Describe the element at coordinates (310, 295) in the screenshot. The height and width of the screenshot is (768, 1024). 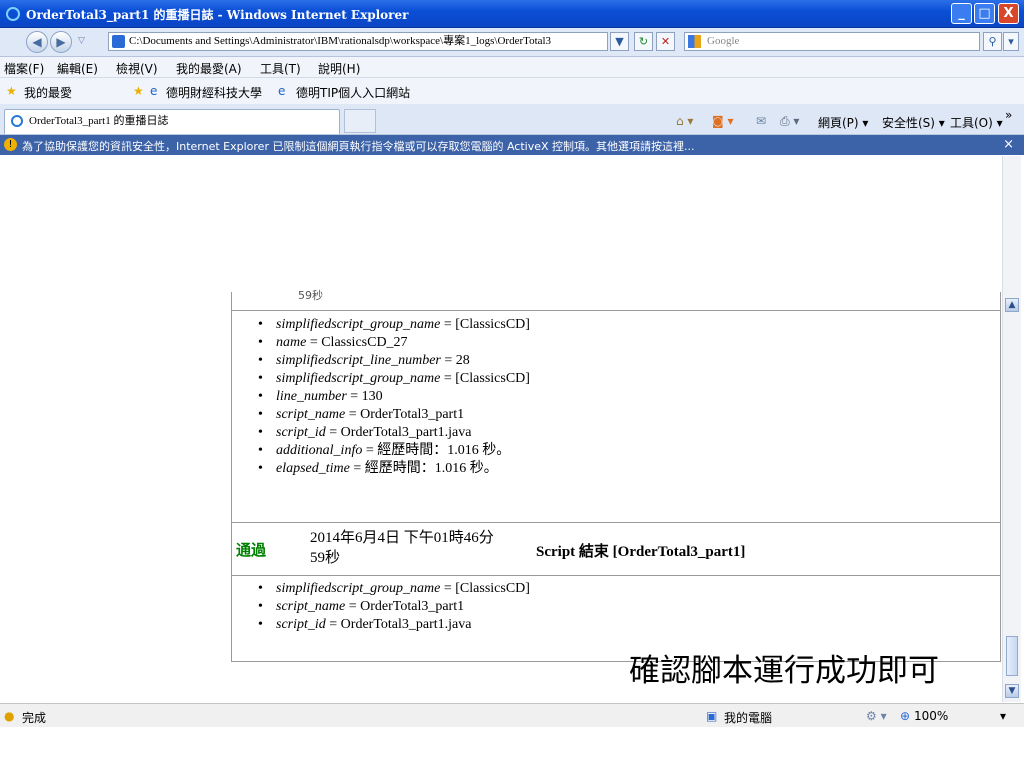
I see `clipped-timestamp: 59秒` at that location.